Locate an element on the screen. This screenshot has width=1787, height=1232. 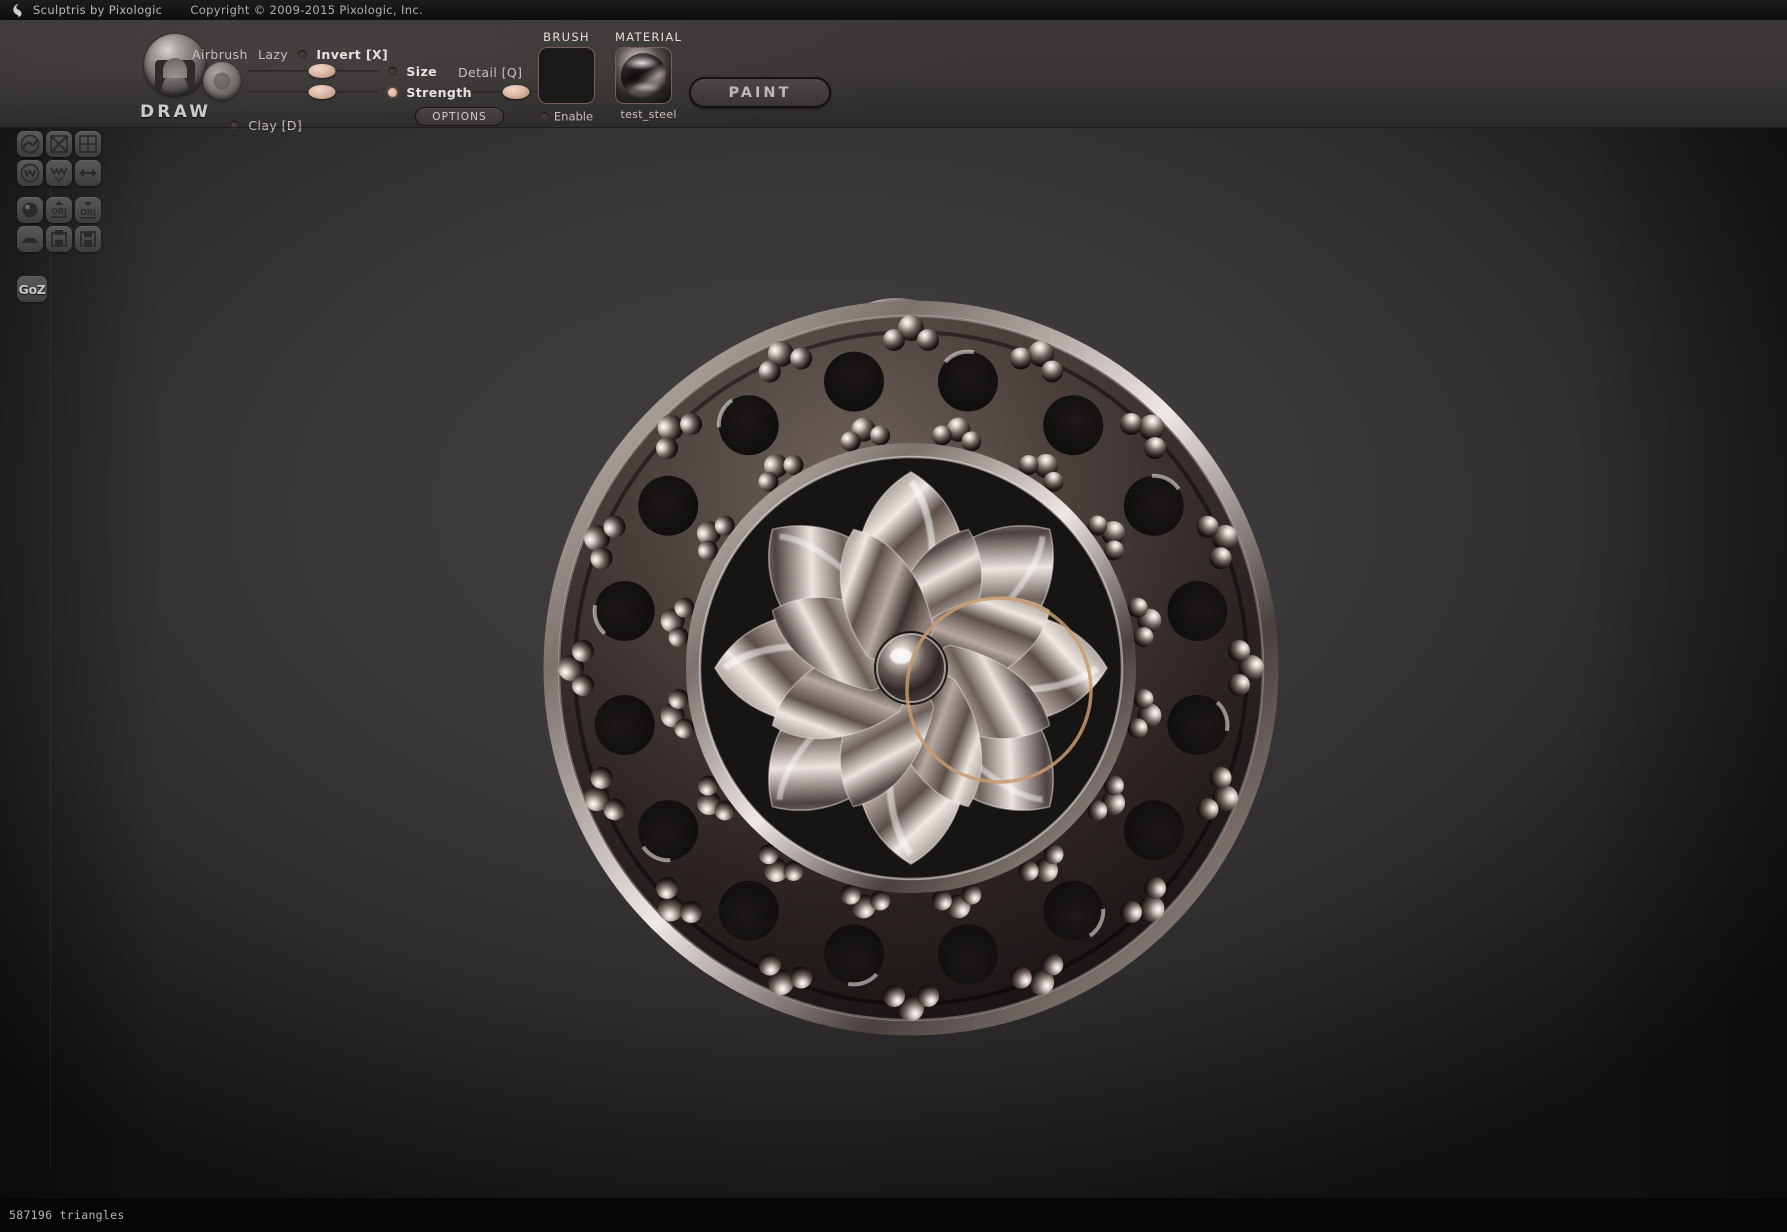
wireframe-mask-icon is located at coordinates (30, 173).